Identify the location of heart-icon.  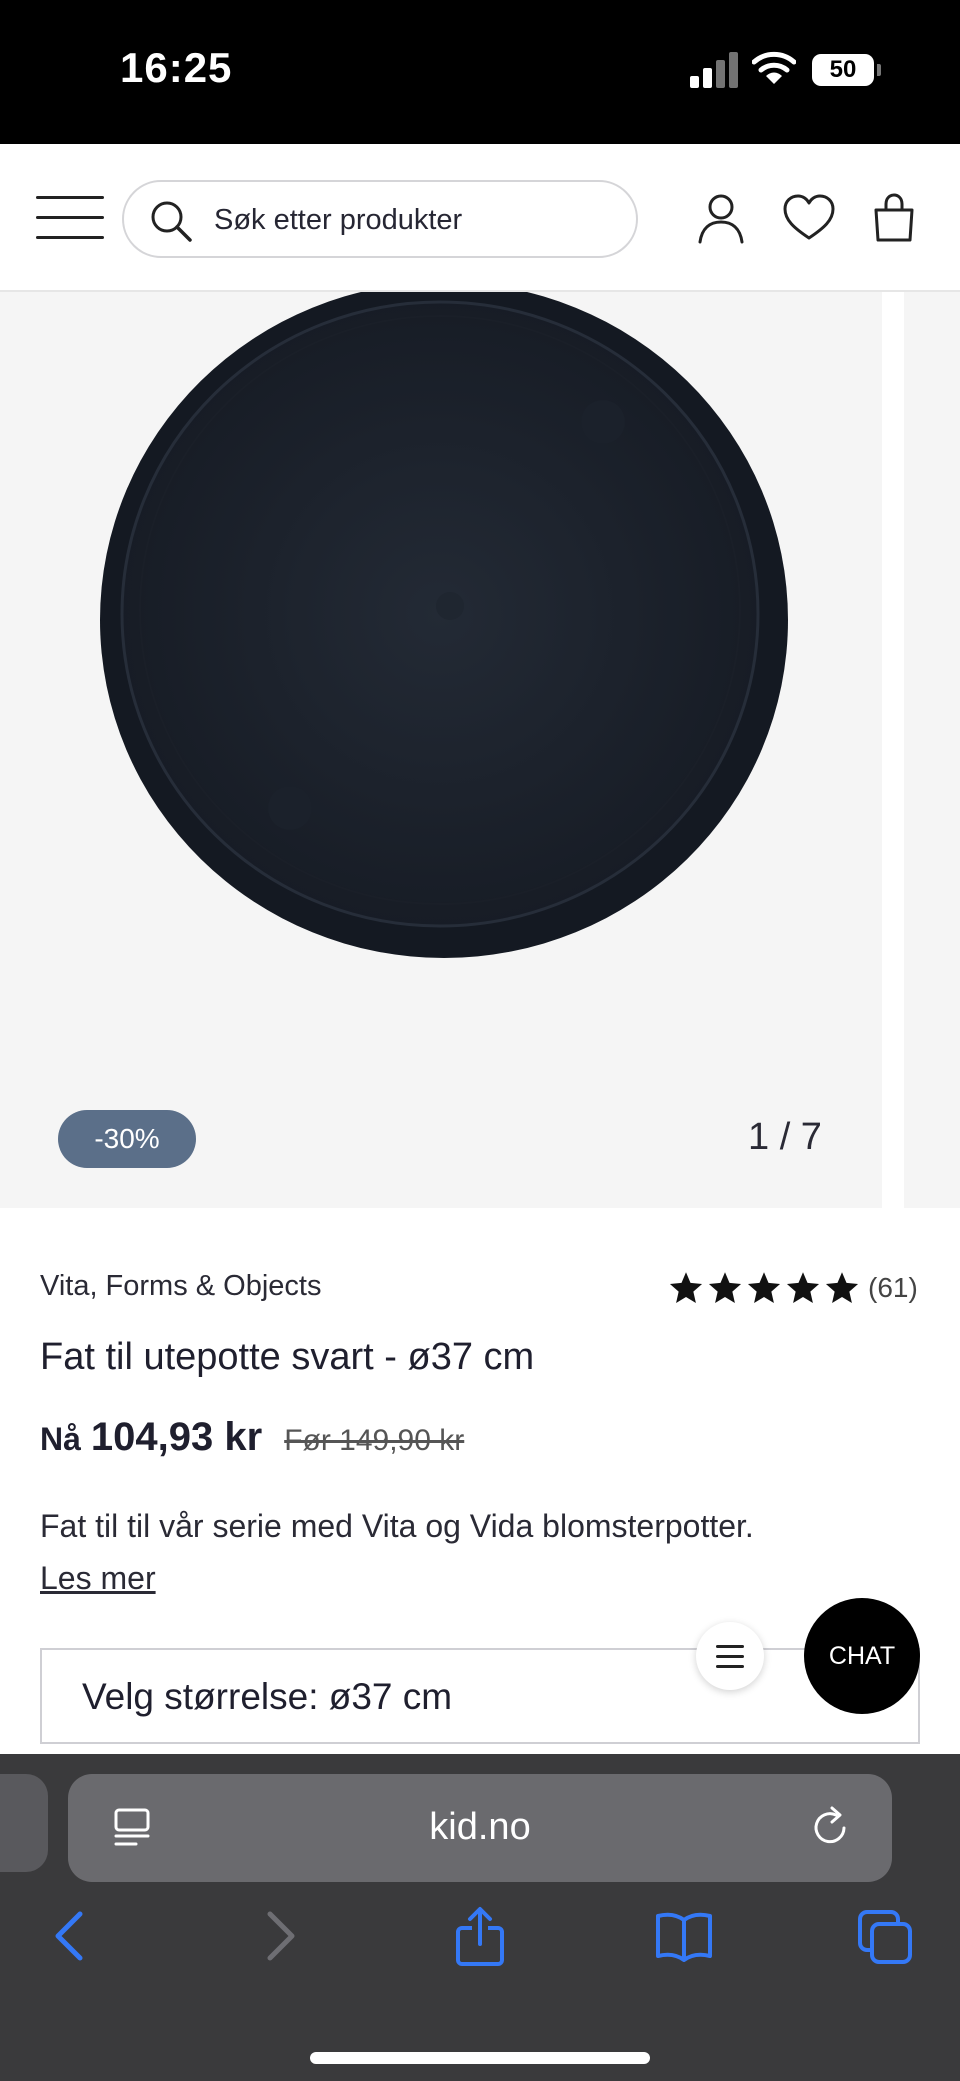
(809, 218).